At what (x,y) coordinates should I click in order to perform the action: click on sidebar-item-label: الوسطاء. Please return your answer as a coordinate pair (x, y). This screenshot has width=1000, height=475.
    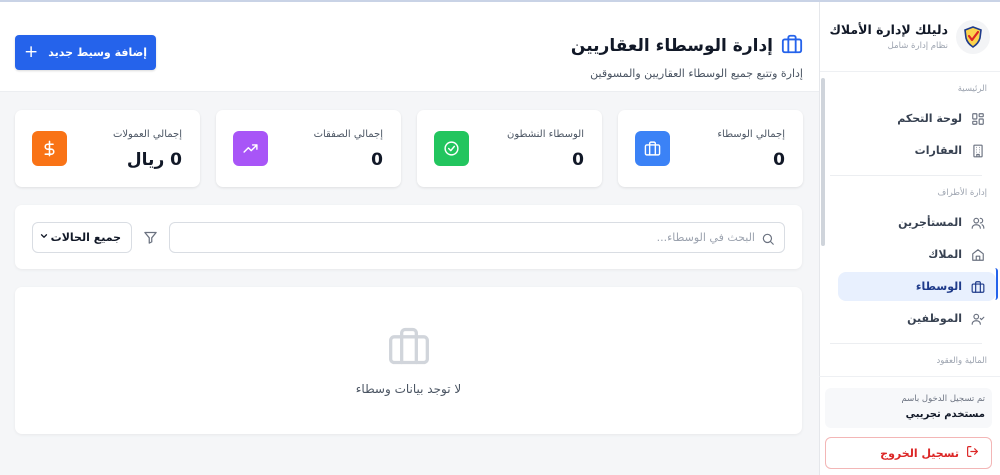
    Looking at the image, I should click on (938, 286).